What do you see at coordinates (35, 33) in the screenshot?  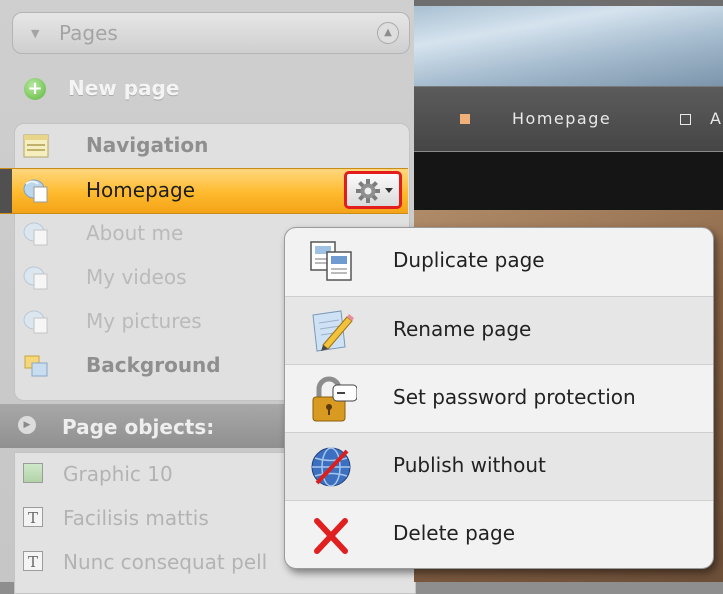 I see `expand-arrow-icon: ▼` at bounding box center [35, 33].